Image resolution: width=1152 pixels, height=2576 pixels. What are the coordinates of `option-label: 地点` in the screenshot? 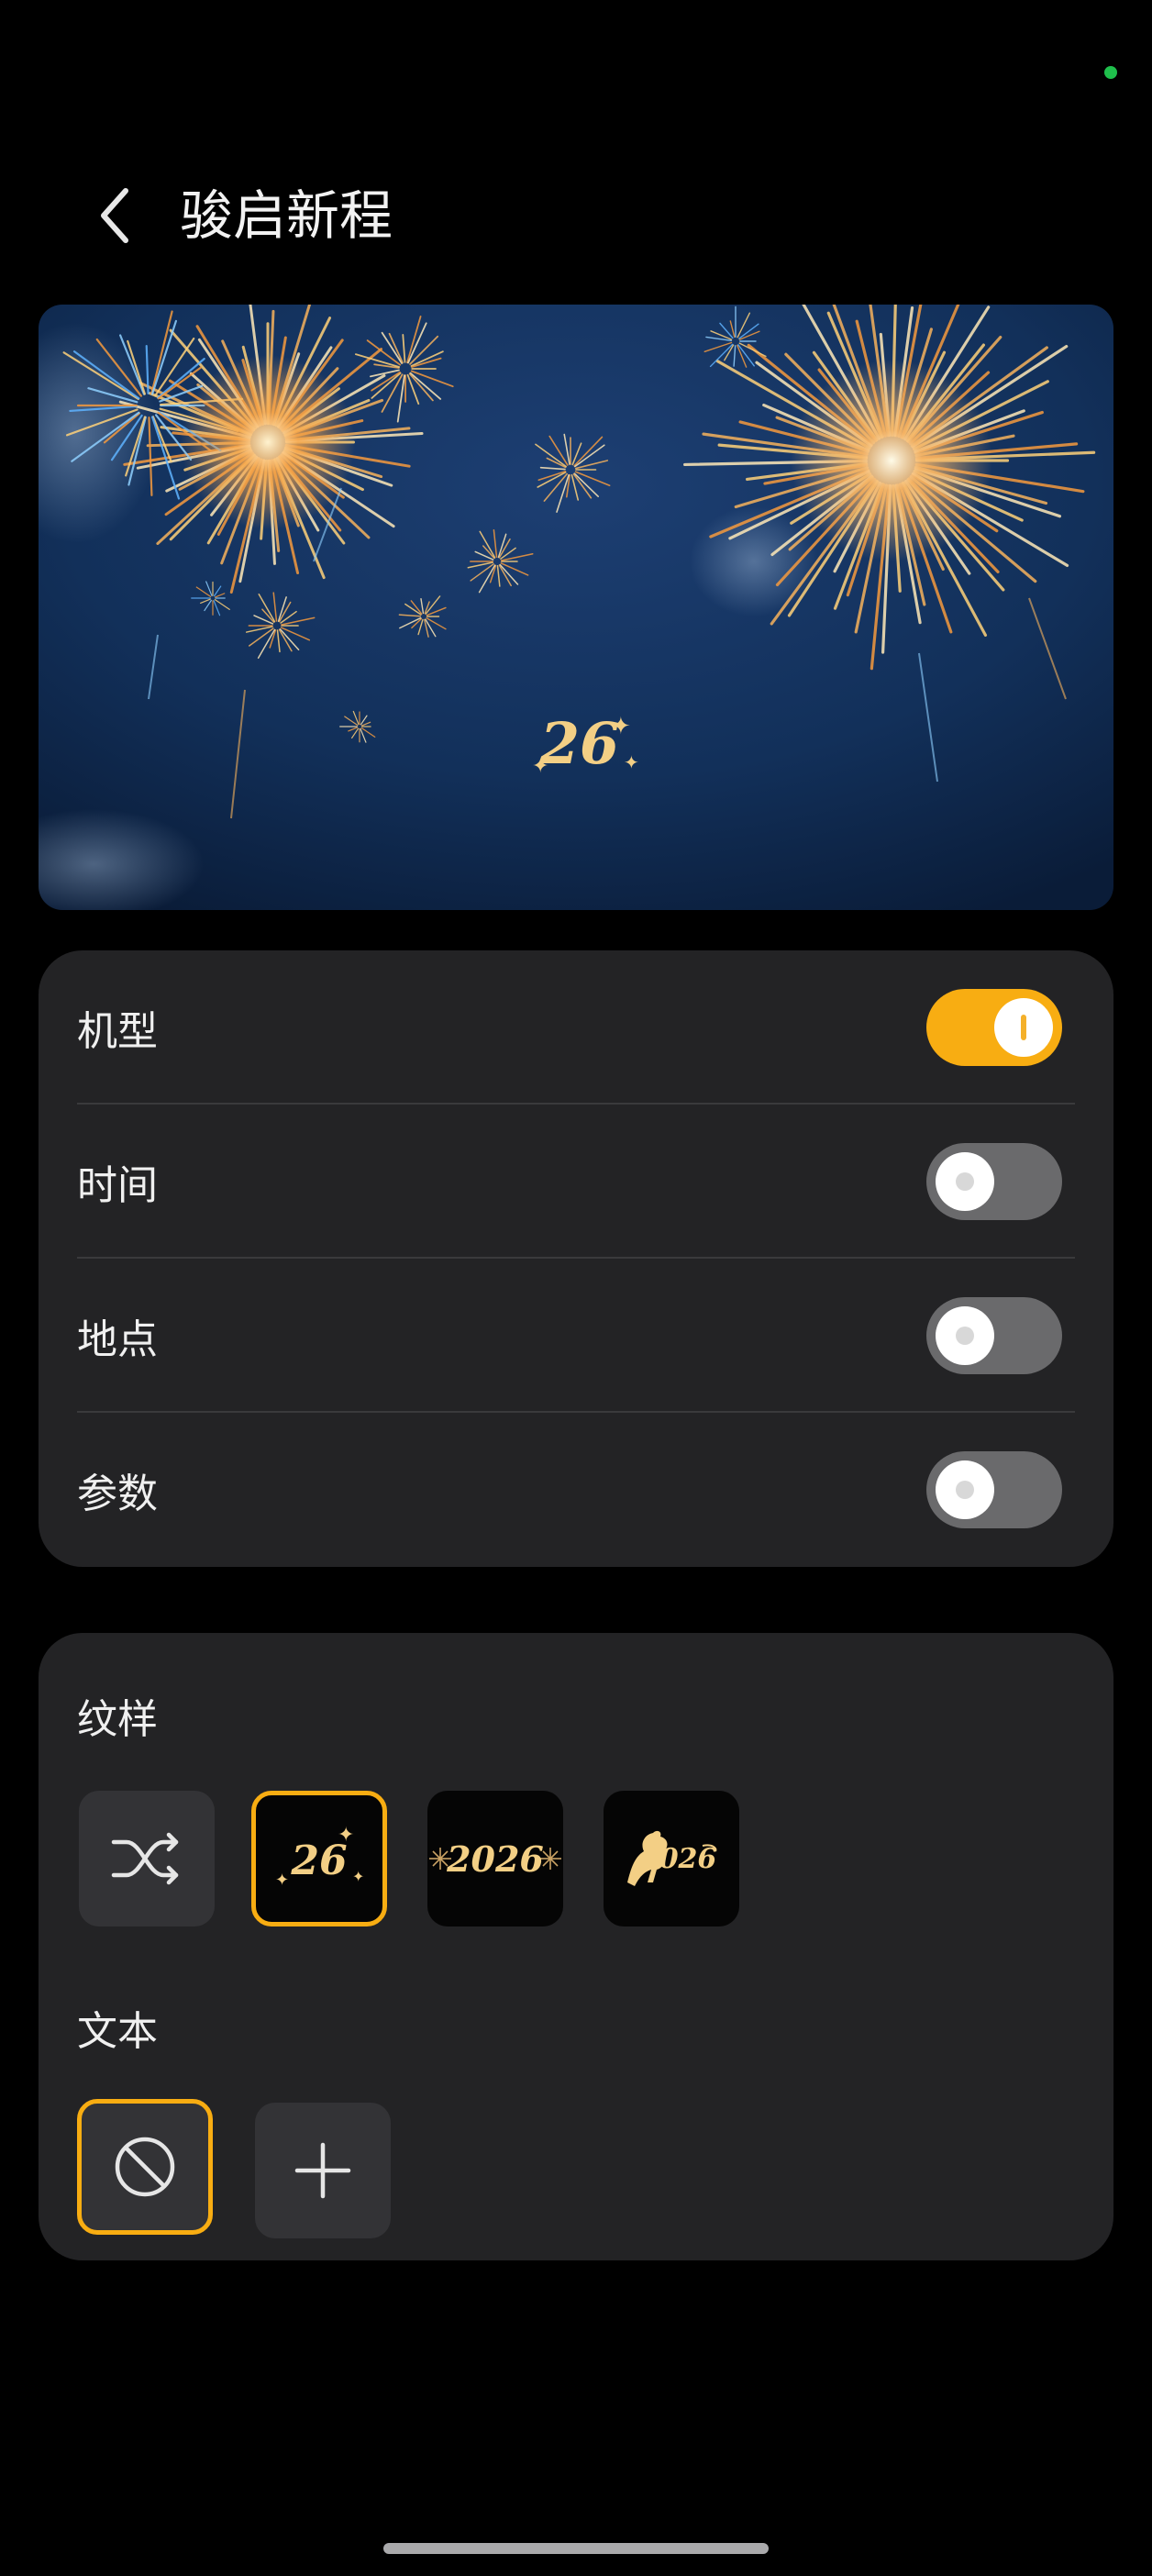 It's located at (117, 1339).